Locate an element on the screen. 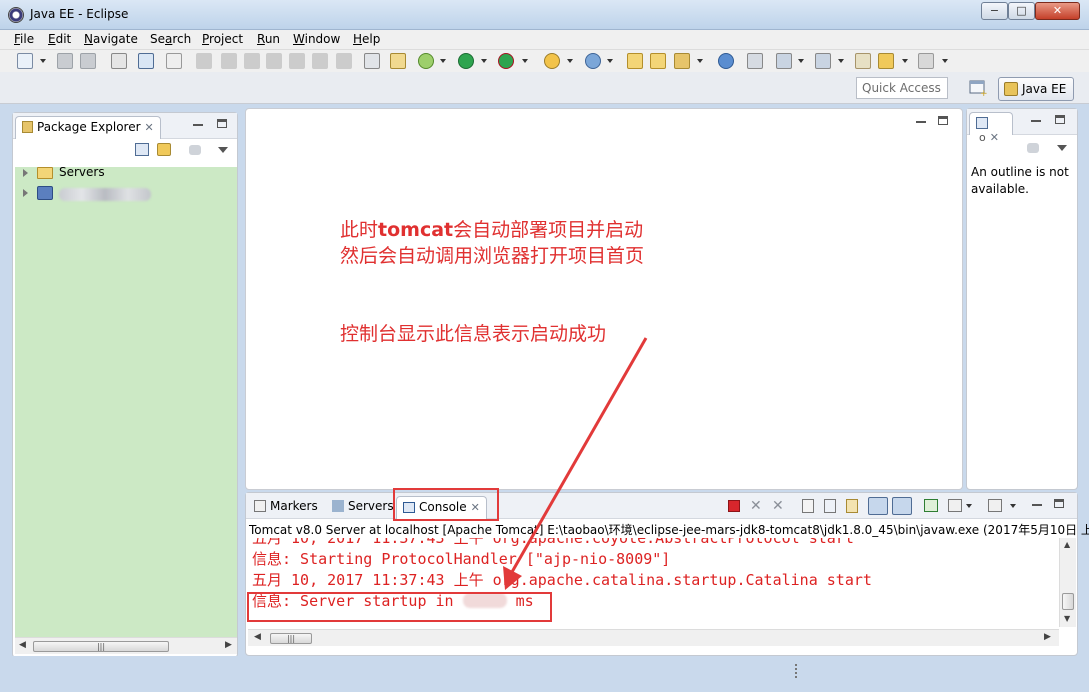 The image size is (1089, 692). prev-annotation-dropdown-icon is located at coordinates (841, 61).